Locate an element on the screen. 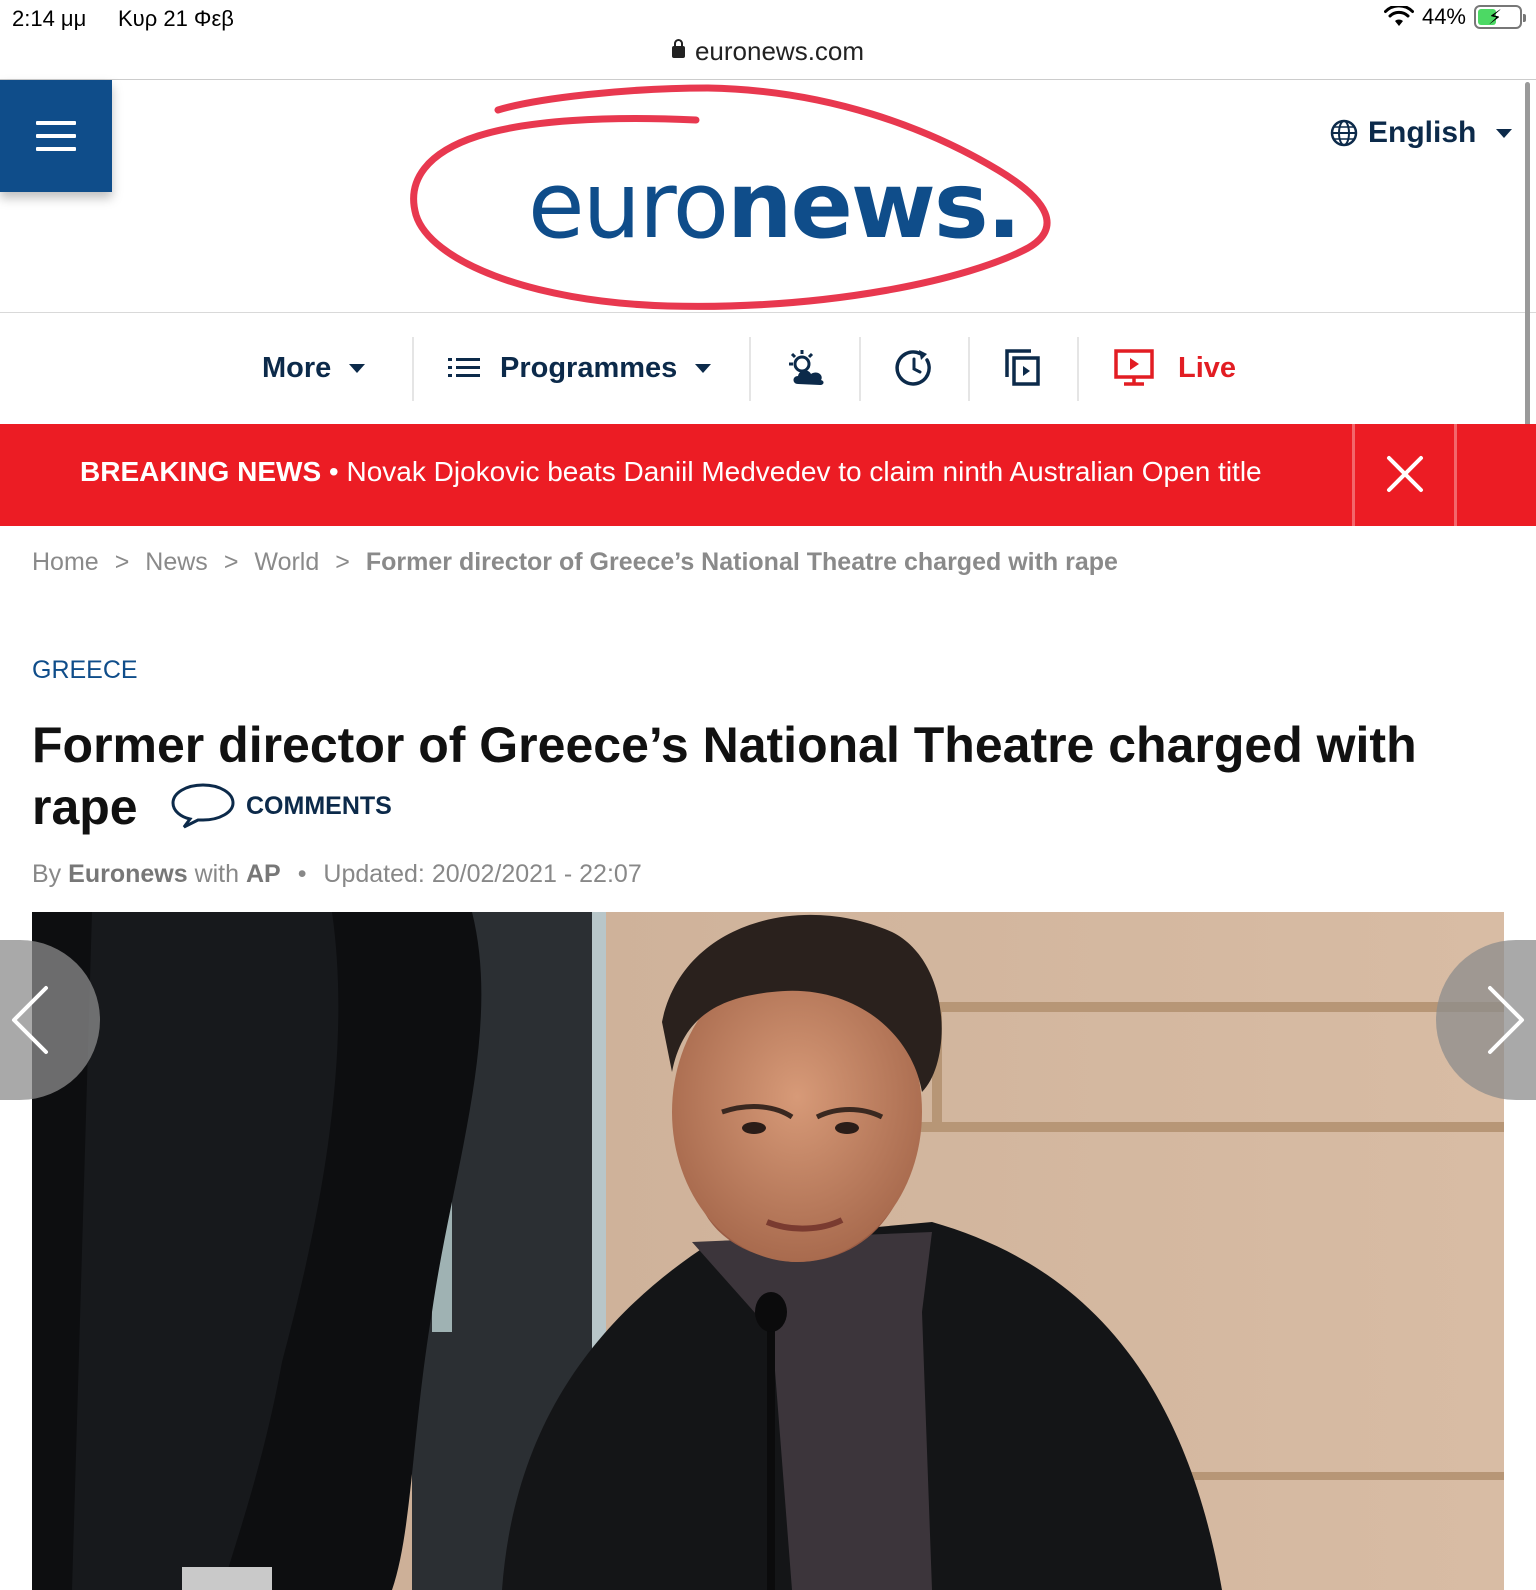 Image resolution: width=1536 pixels, height=1590 pixels. byline-agency: AP is located at coordinates (263, 874).